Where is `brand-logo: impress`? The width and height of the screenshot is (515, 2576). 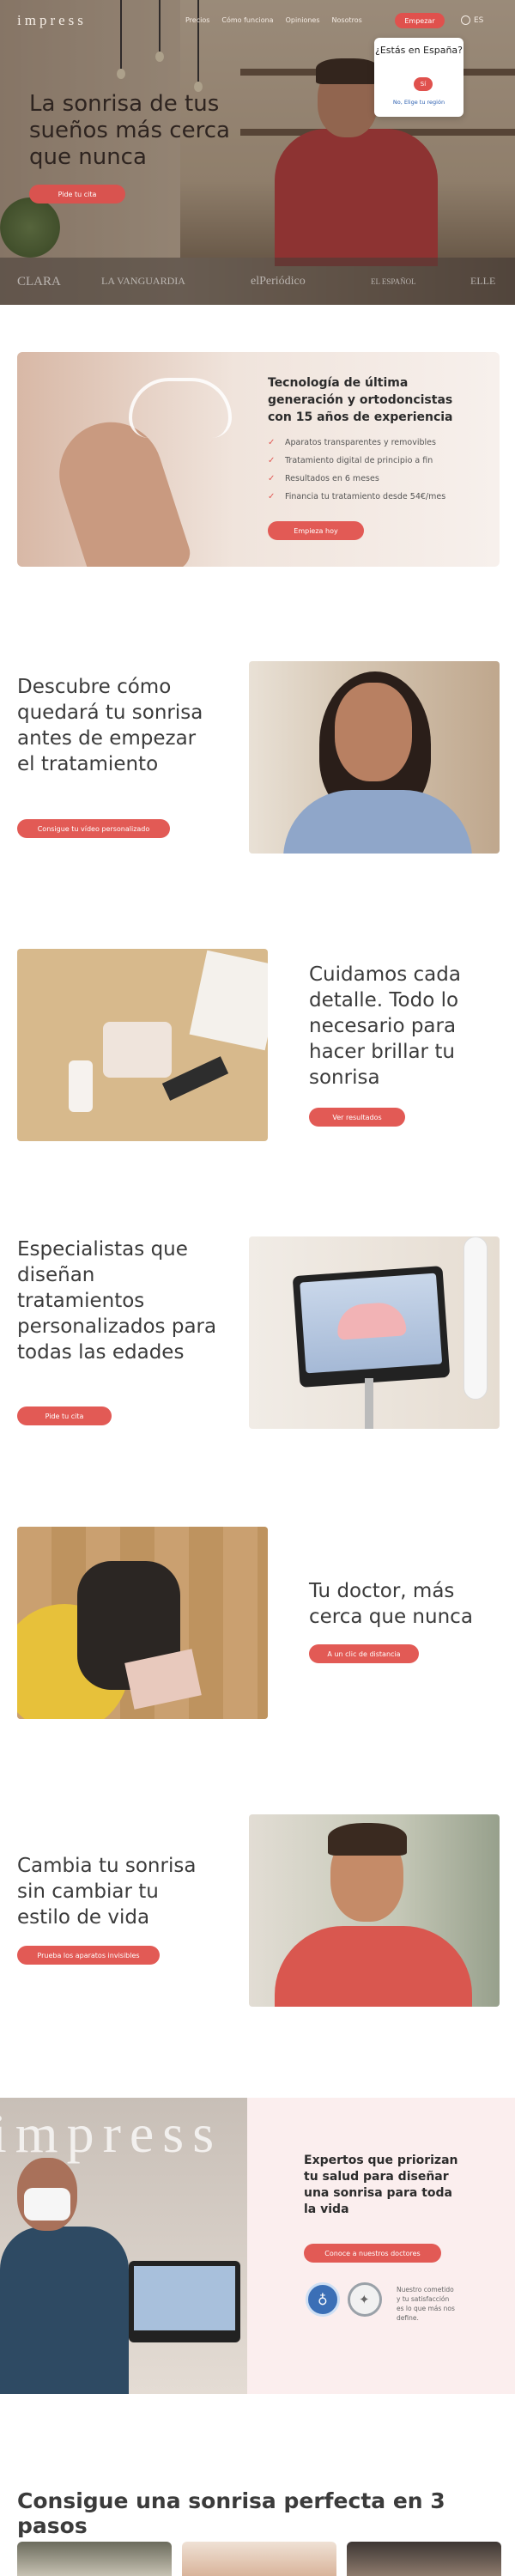 brand-logo: impress is located at coordinates (52, 21).